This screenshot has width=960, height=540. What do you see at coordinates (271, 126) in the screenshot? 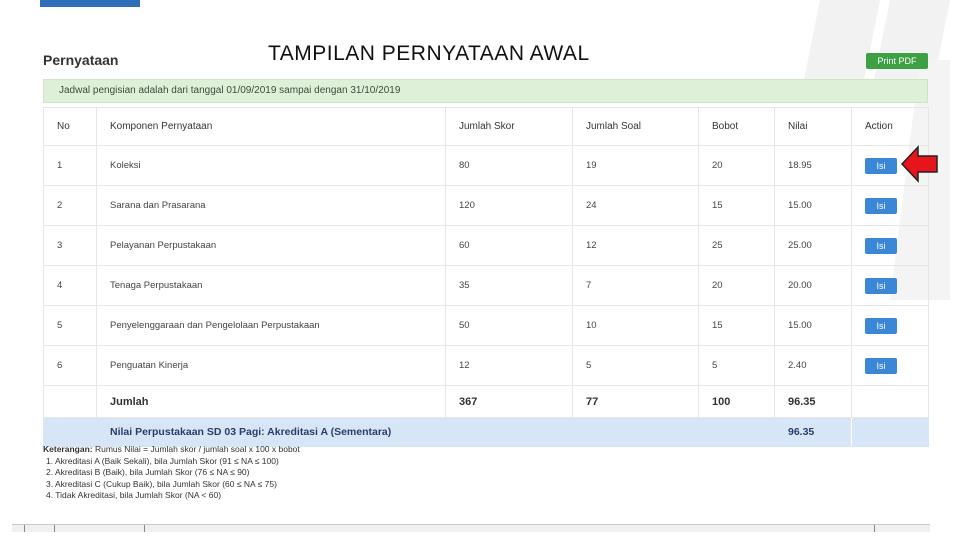
I see `header-komponen: Komponen Pernyataan` at bounding box center [271, 126].